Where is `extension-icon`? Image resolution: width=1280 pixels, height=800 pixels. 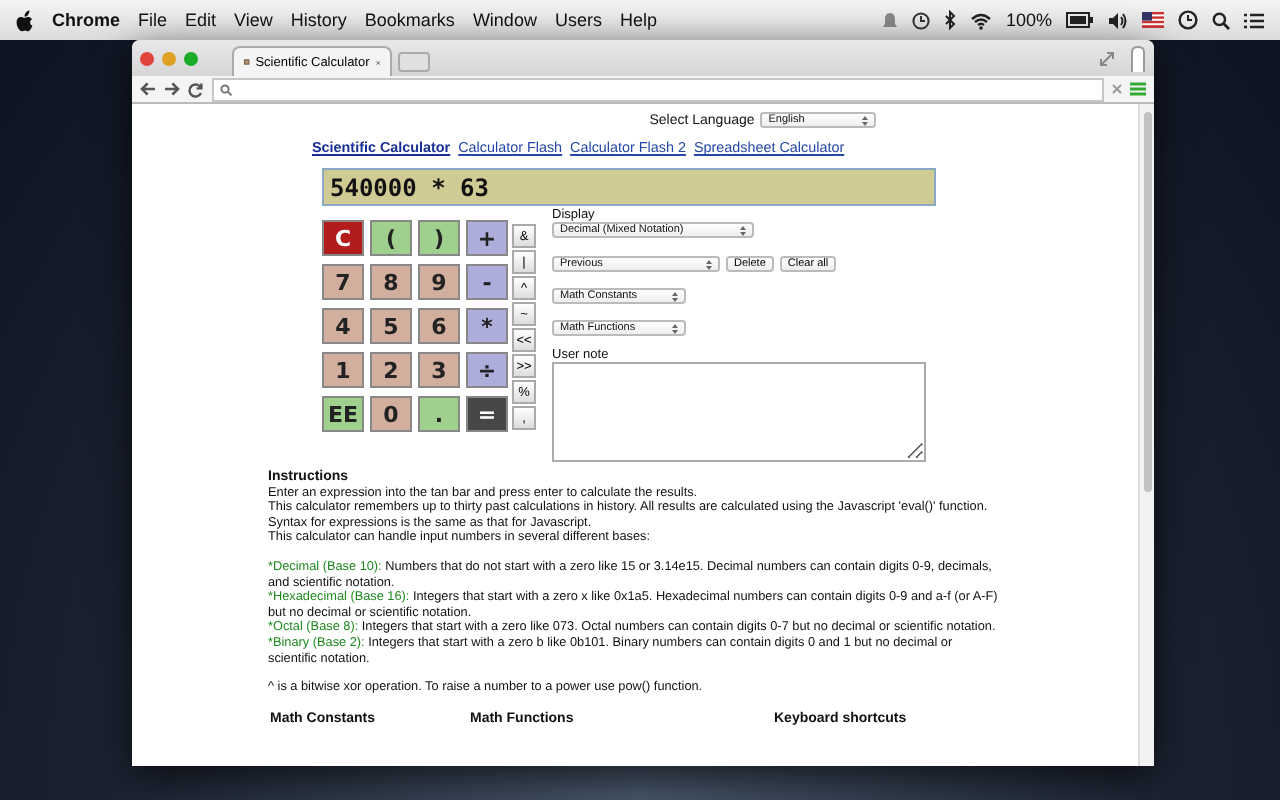
extension-icon is located at coordinates (1117, 89).